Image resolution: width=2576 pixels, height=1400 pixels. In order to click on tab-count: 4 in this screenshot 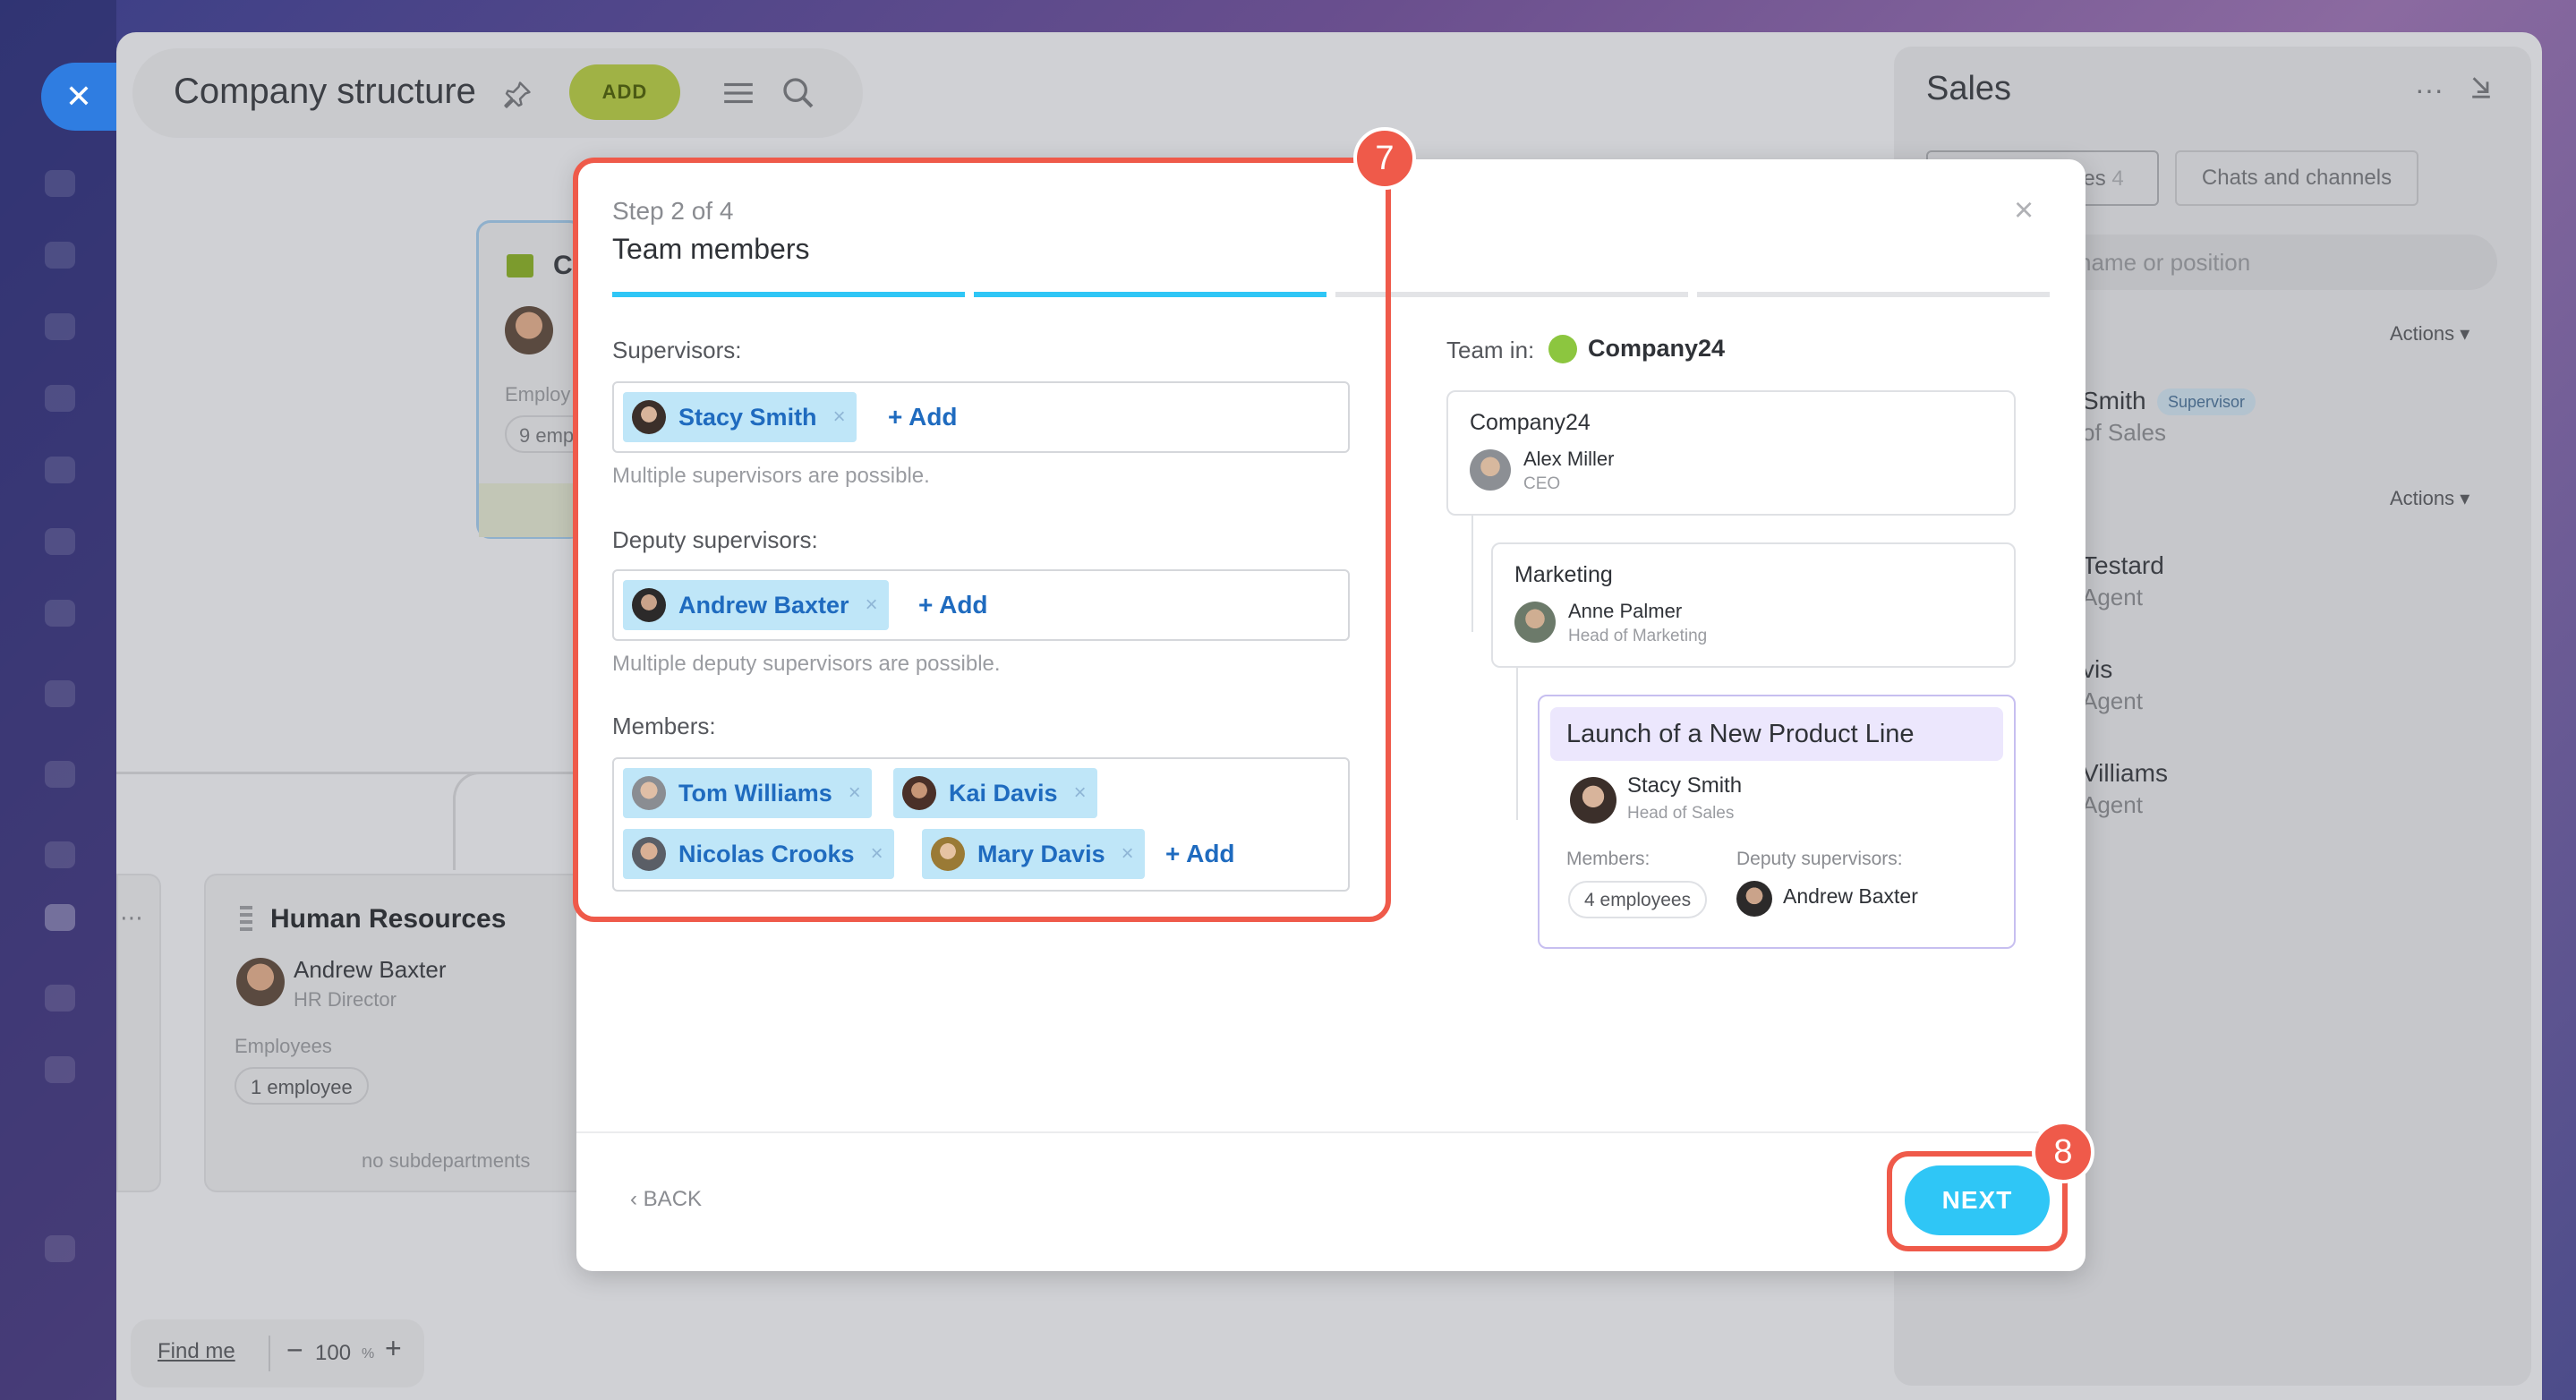, I will do `click(2117, 179)`.